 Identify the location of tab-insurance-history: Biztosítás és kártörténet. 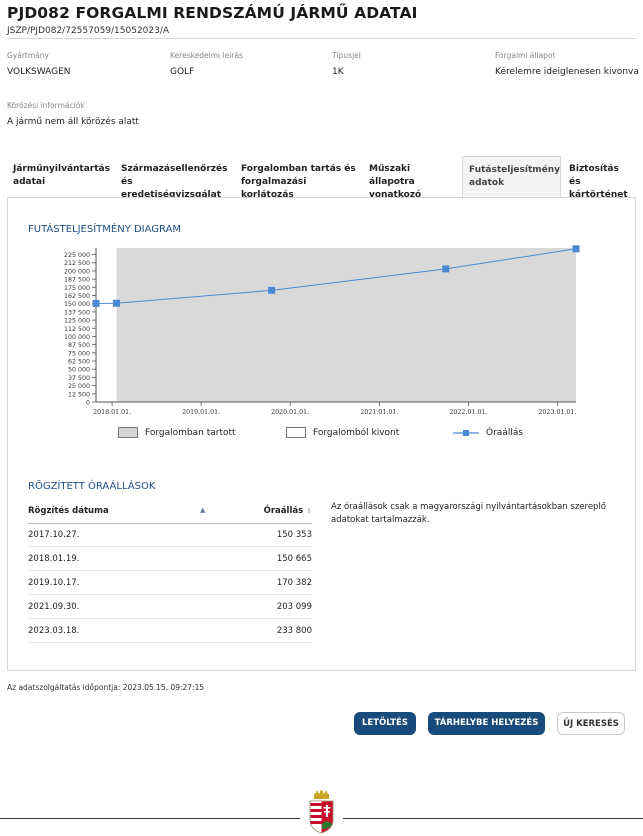
(600, 178).